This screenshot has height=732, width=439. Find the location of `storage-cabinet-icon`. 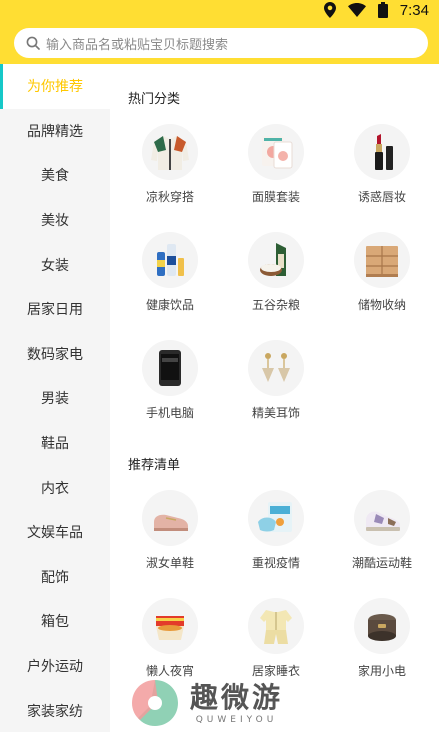

storage-cabinet-icon is located at coordinates (382, 261).